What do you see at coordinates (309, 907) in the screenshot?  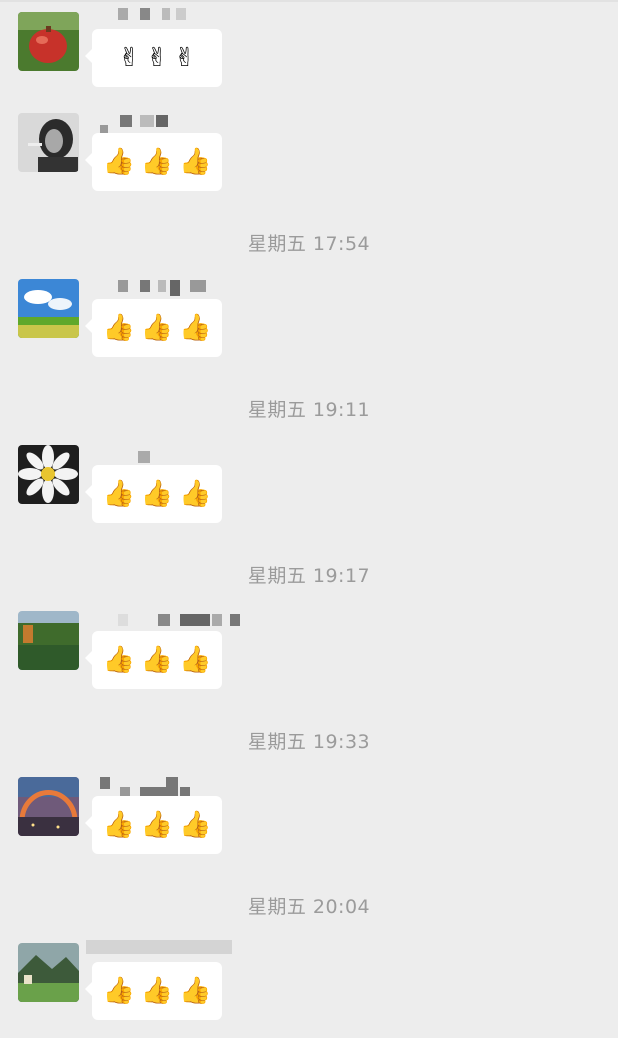 I see `timestamp: 星期五 20:04` at bounding box center [309, 907].